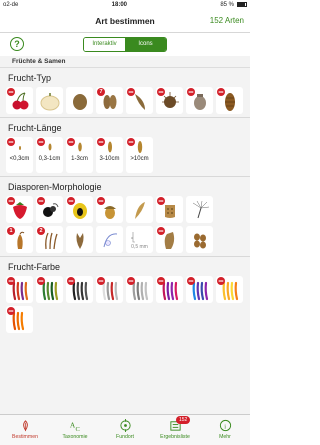 The height and width of the screenshot is (445, 320). What do you see at coordinates (19, 155) in the screenshot?
I see `length-option-1: oo <0,3cm` at bounding box center [19, 155].